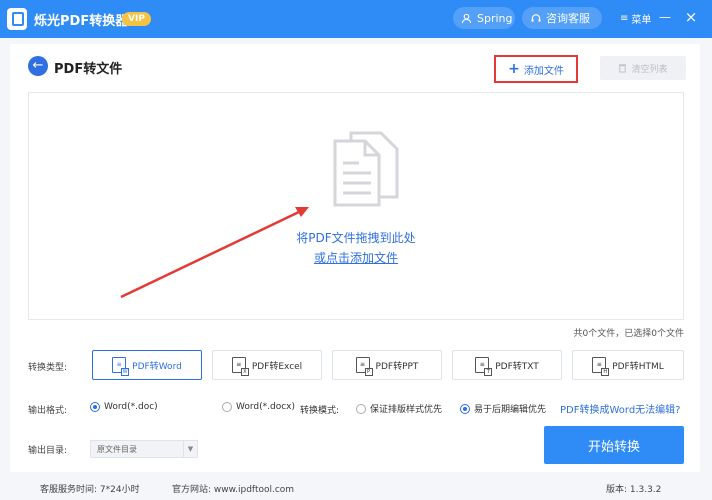 The width and height of the screenshot is (712, 500). What do you see at coordinates (624, 18) in the screenshot?
I see `hamburger-icon: ≡` at bounding box center [624, 18].